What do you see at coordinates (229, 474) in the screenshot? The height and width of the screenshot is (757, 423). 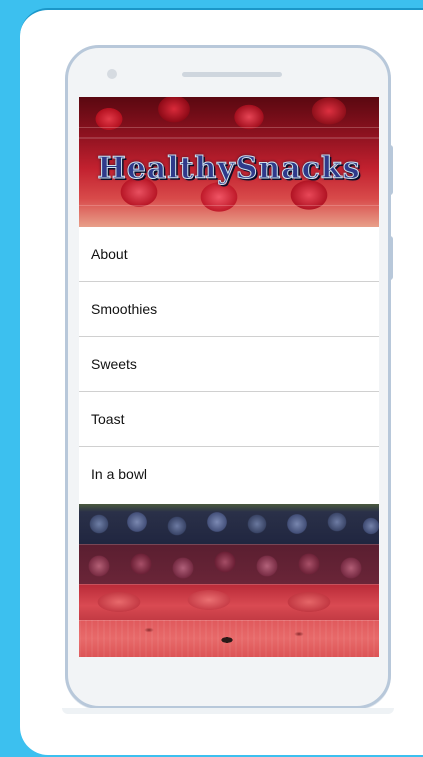 I see `menu-item-in-a-bowl: In a bowl` at bounding box center [229, 474].